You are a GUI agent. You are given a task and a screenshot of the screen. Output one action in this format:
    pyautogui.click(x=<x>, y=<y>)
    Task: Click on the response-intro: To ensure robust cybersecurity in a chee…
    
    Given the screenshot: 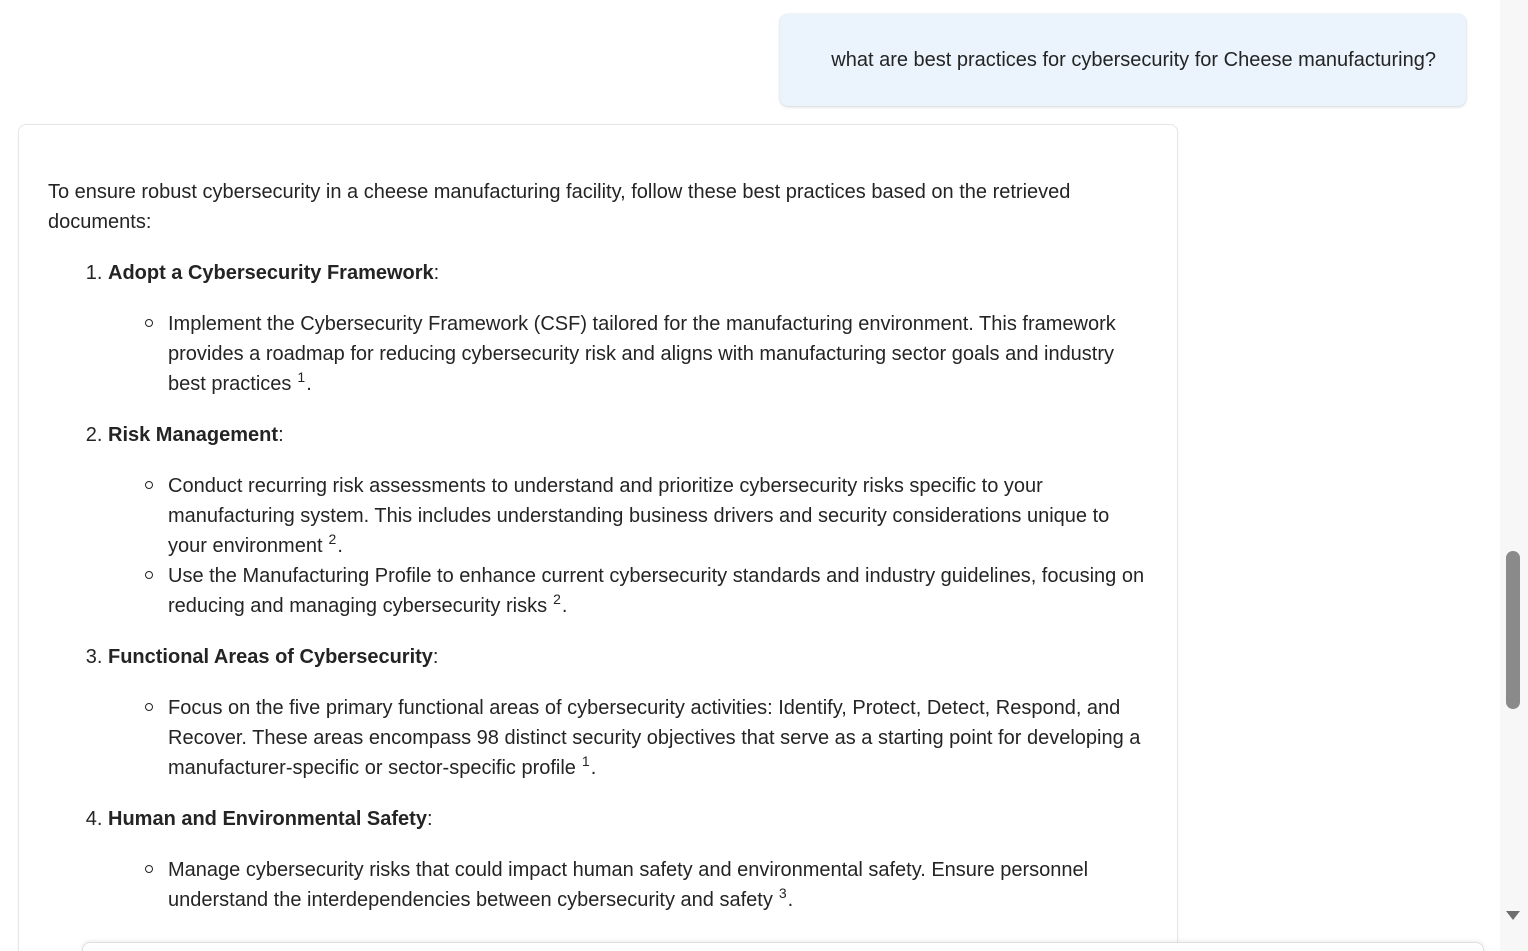 What is the action you would take?
    pyautogui.click(x=559, y=207)
    